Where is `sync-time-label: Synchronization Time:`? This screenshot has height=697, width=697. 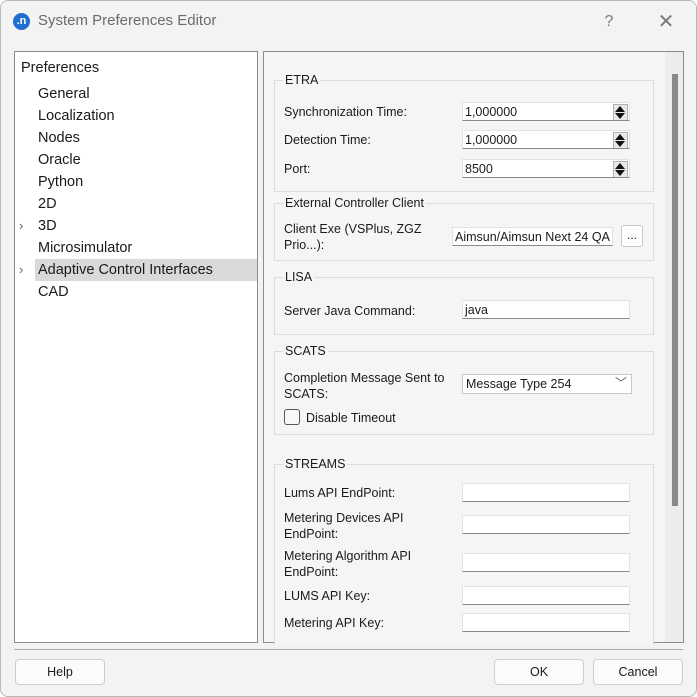 sync-time-label: Synchronization Time: is located at coordinates (345, 112).